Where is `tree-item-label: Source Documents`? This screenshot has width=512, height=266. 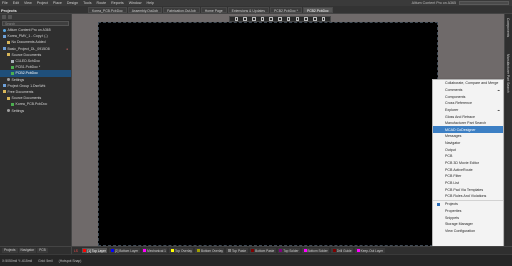
tree-item-label: Source Documents is located at coordinates (26, 54).